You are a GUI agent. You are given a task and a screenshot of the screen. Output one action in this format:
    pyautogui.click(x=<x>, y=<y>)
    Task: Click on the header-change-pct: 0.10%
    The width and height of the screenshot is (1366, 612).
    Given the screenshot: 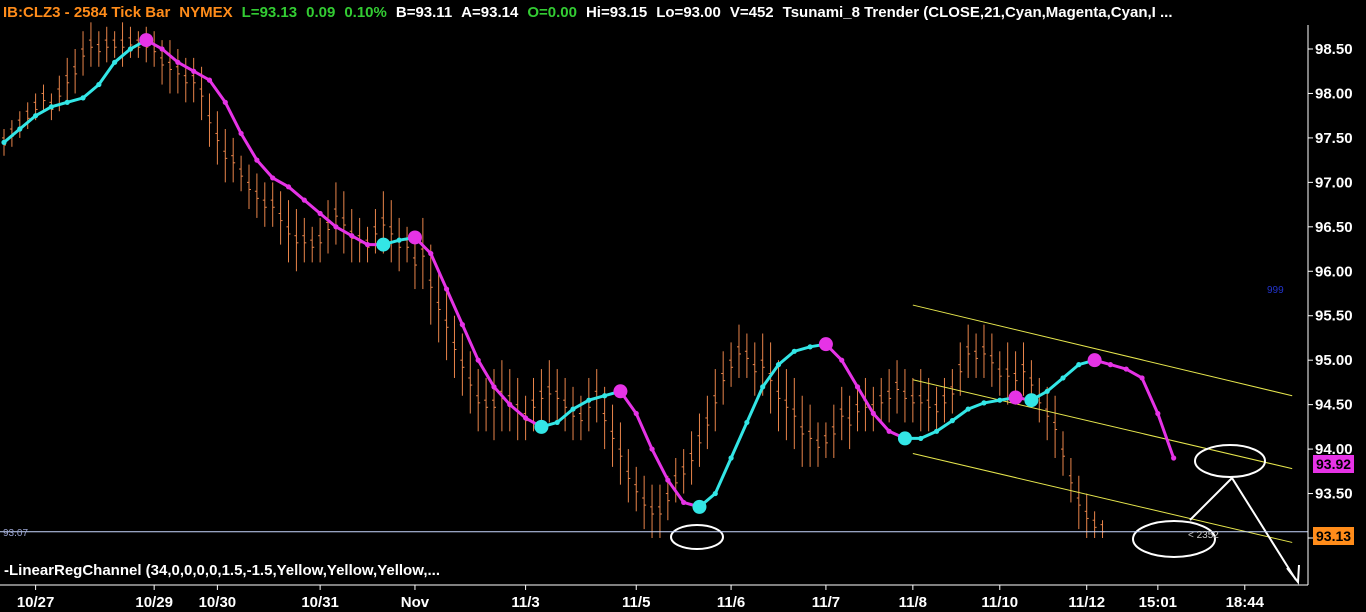 What is the action you would take?
    pyautogui.click(x=365, y=12)
    